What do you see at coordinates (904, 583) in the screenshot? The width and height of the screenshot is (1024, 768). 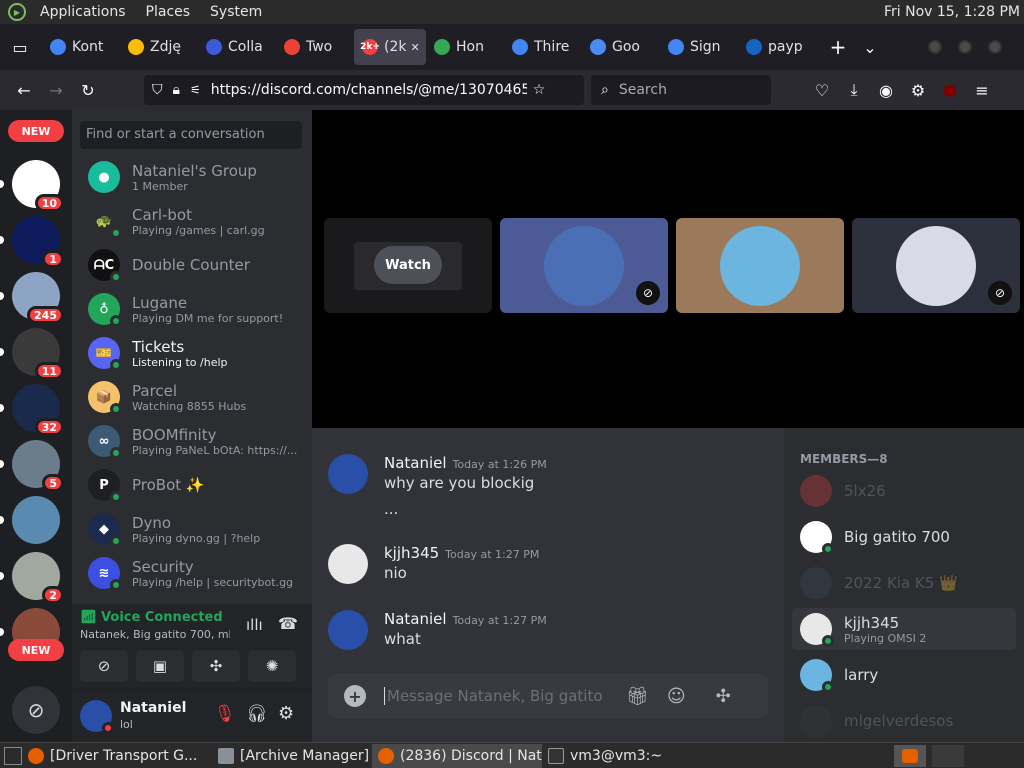 I see `member-item: 2022 Kia K5 👑` at bounding box center [904, 583].